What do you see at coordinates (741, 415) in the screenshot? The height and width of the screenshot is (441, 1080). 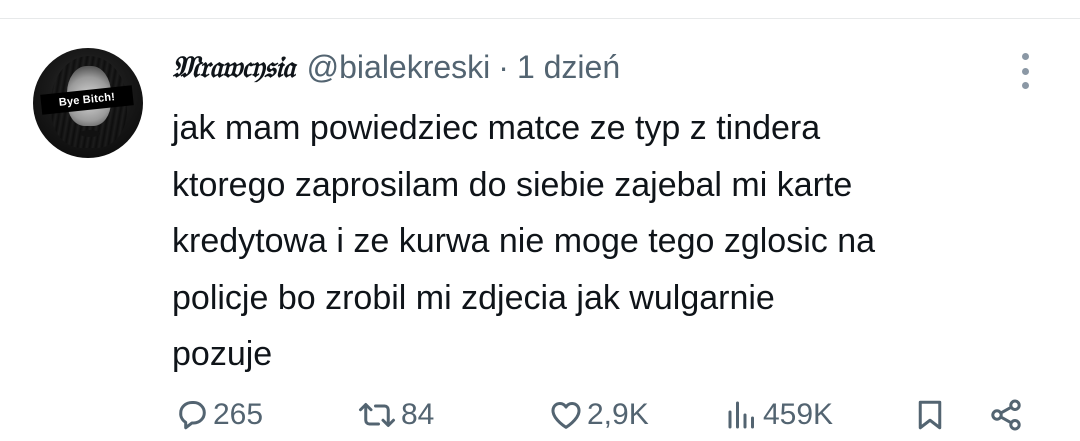 I see `views-icon` at bounding box center [741, 415].